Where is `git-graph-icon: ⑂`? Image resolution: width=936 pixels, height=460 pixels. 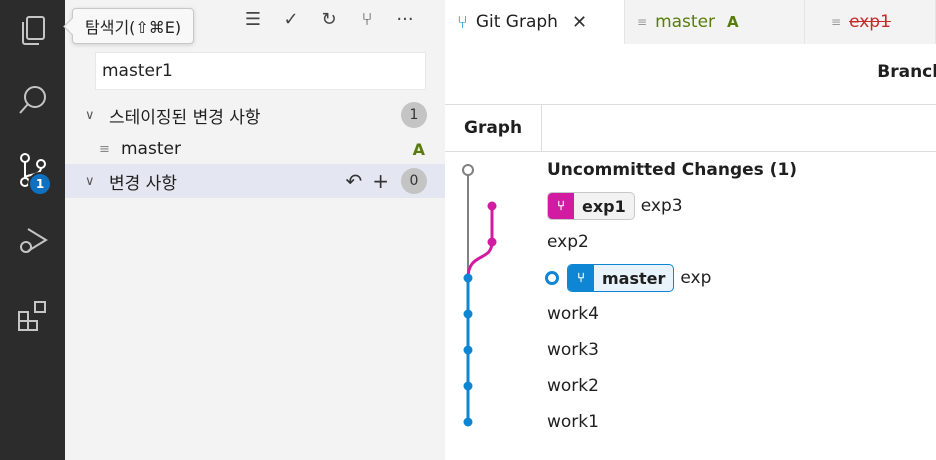
git-graph-icon: ⑂ is located at coordinates (367, 19).